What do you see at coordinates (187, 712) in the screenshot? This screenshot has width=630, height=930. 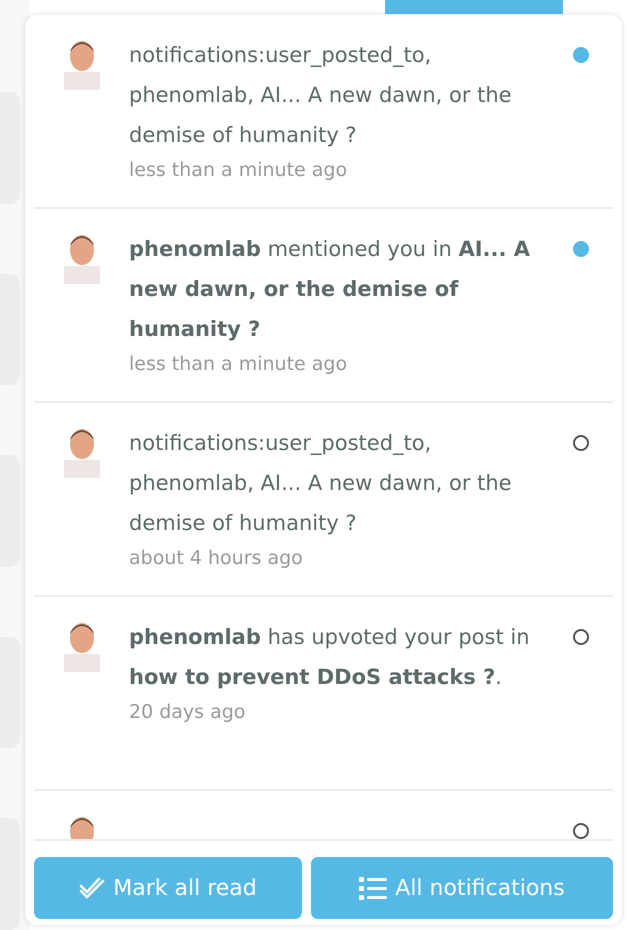 I see `notification-time: 20 days ago` at bounding box center [187, 712].